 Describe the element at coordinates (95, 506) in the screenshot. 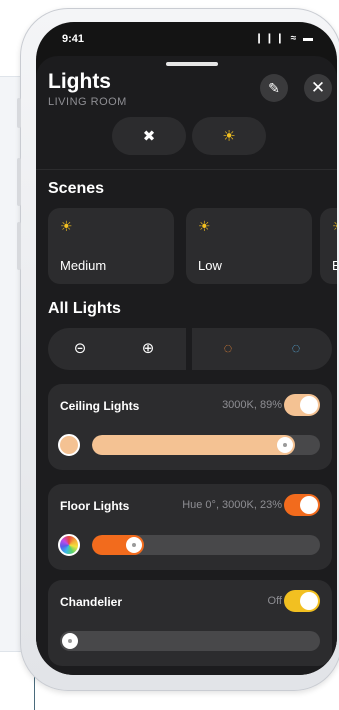

I see `light-name: Floor Lights` at that location.